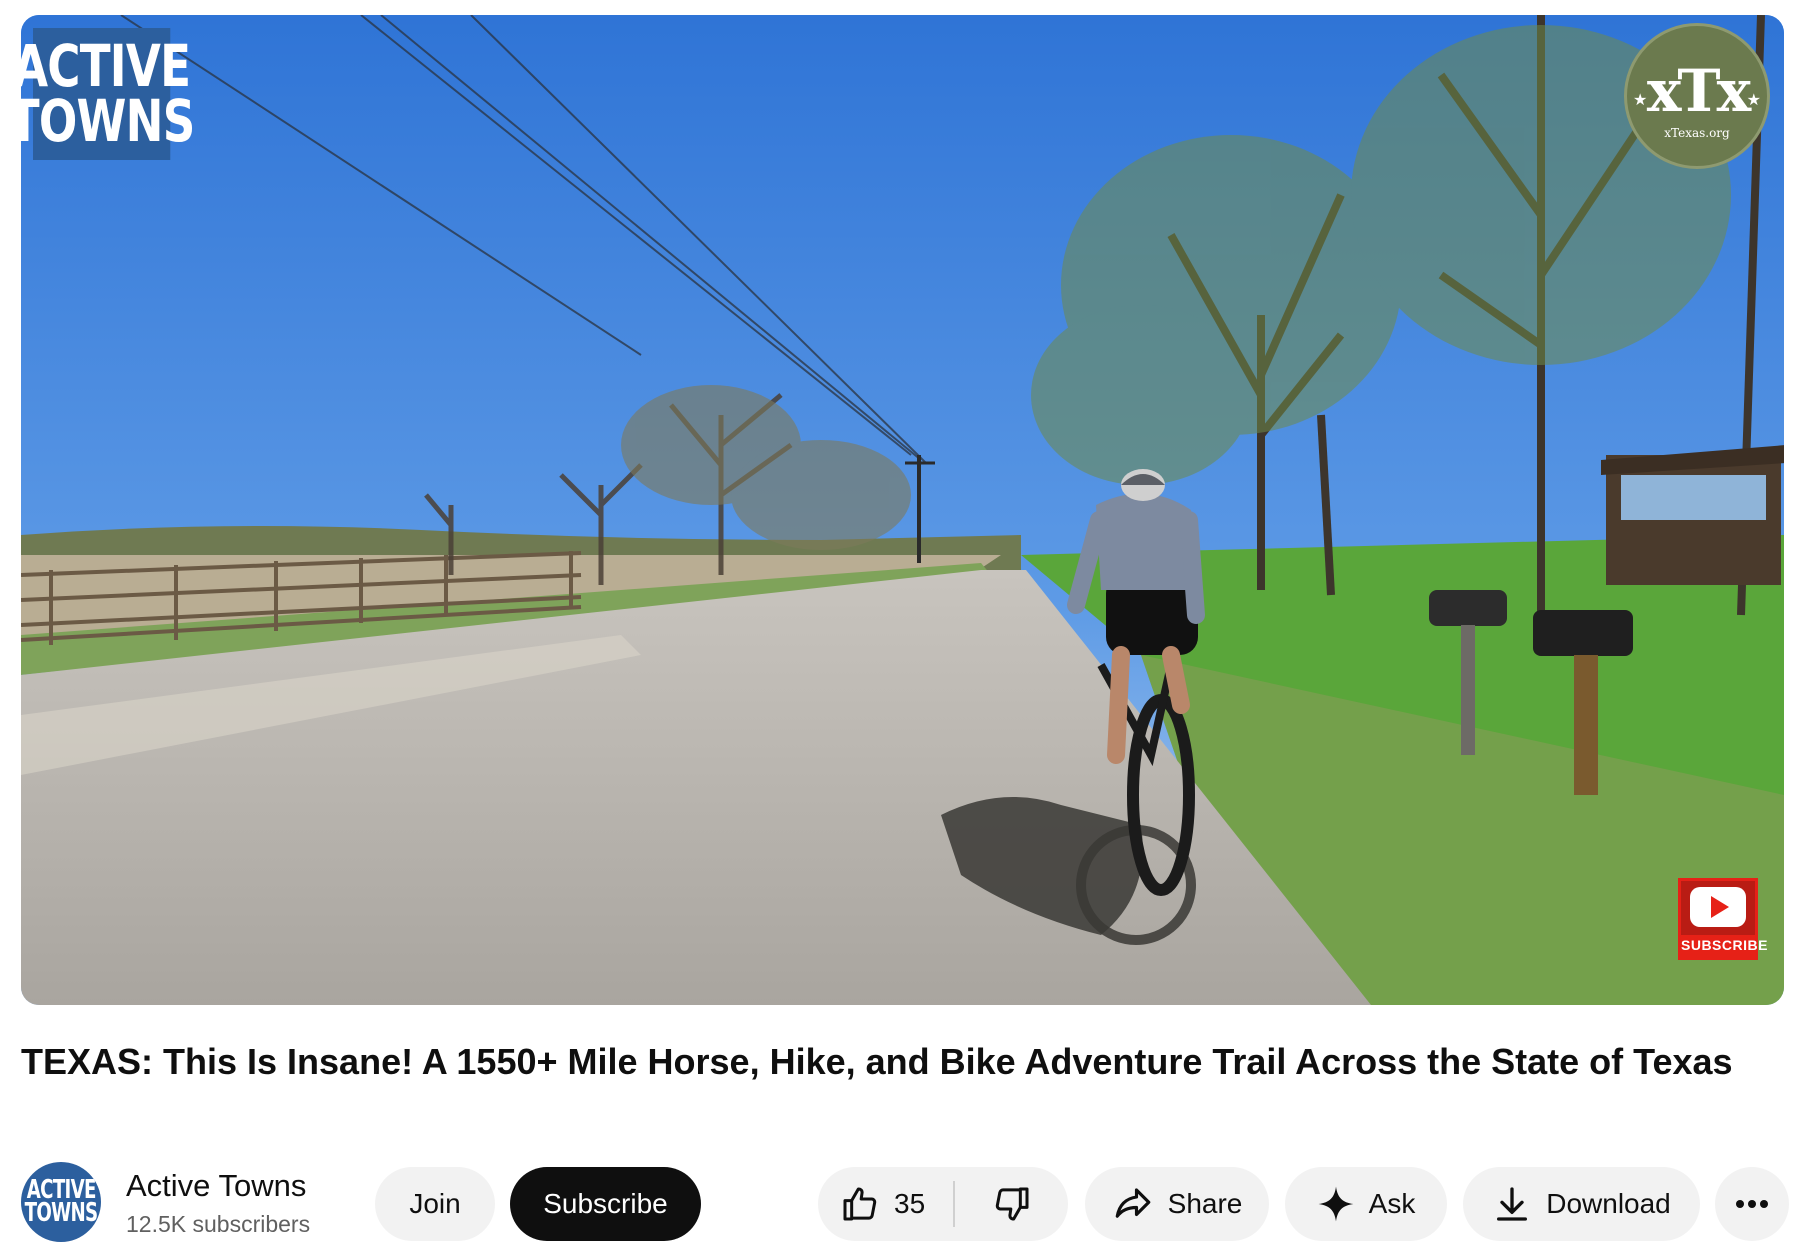 This screenshot has width=1804, height=1256. Describe the element at coordinates (1718, 907) in the screenshot. I see `youtube-play-icon` at that location.